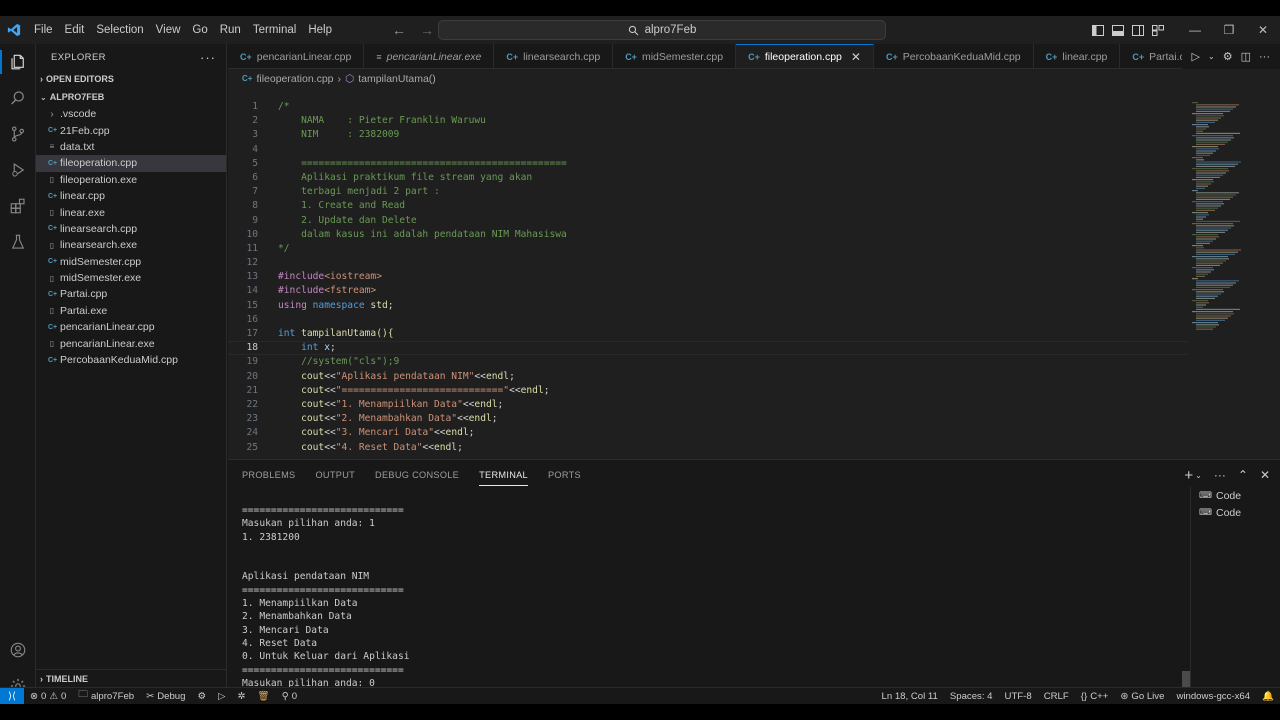 This screenshot has height=720, width=1280. I want to click on code-line: 15 using namespace std;, so click(708, 306).